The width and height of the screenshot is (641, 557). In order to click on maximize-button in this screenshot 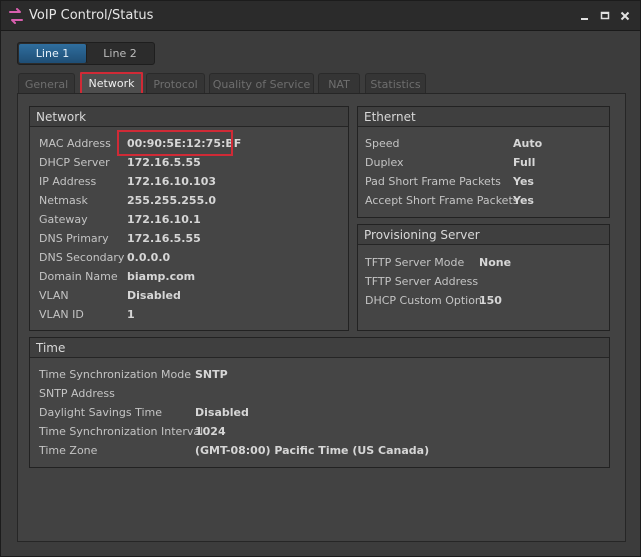, I will do `click(605, 16)`.